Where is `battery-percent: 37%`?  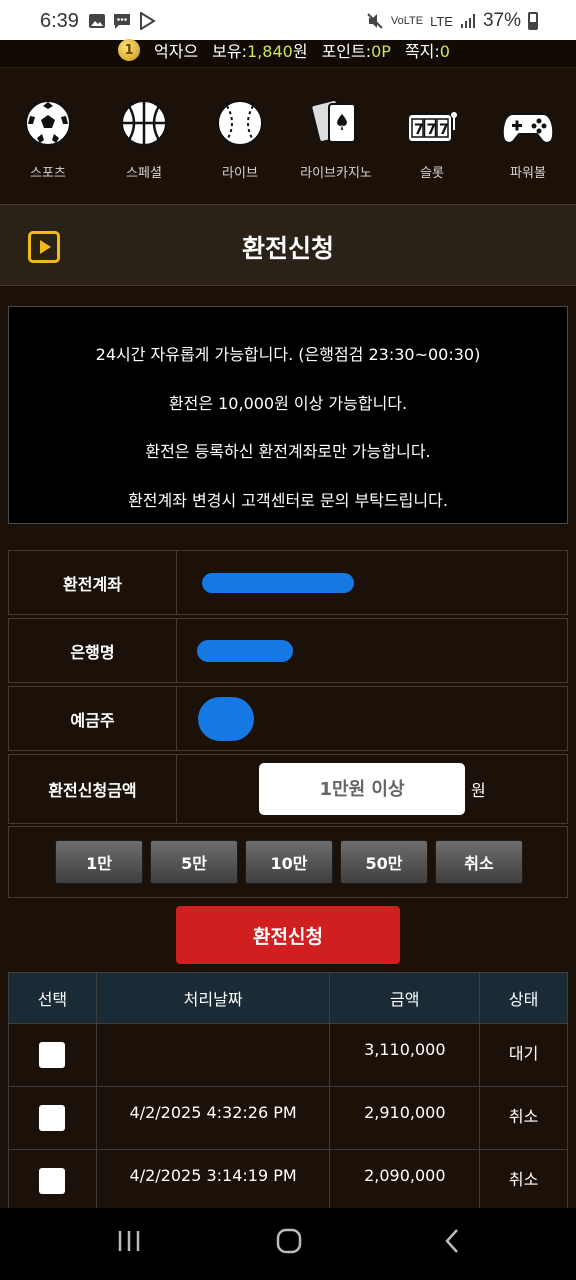
battery-percent: 37% is located at coordinates (501, 20).